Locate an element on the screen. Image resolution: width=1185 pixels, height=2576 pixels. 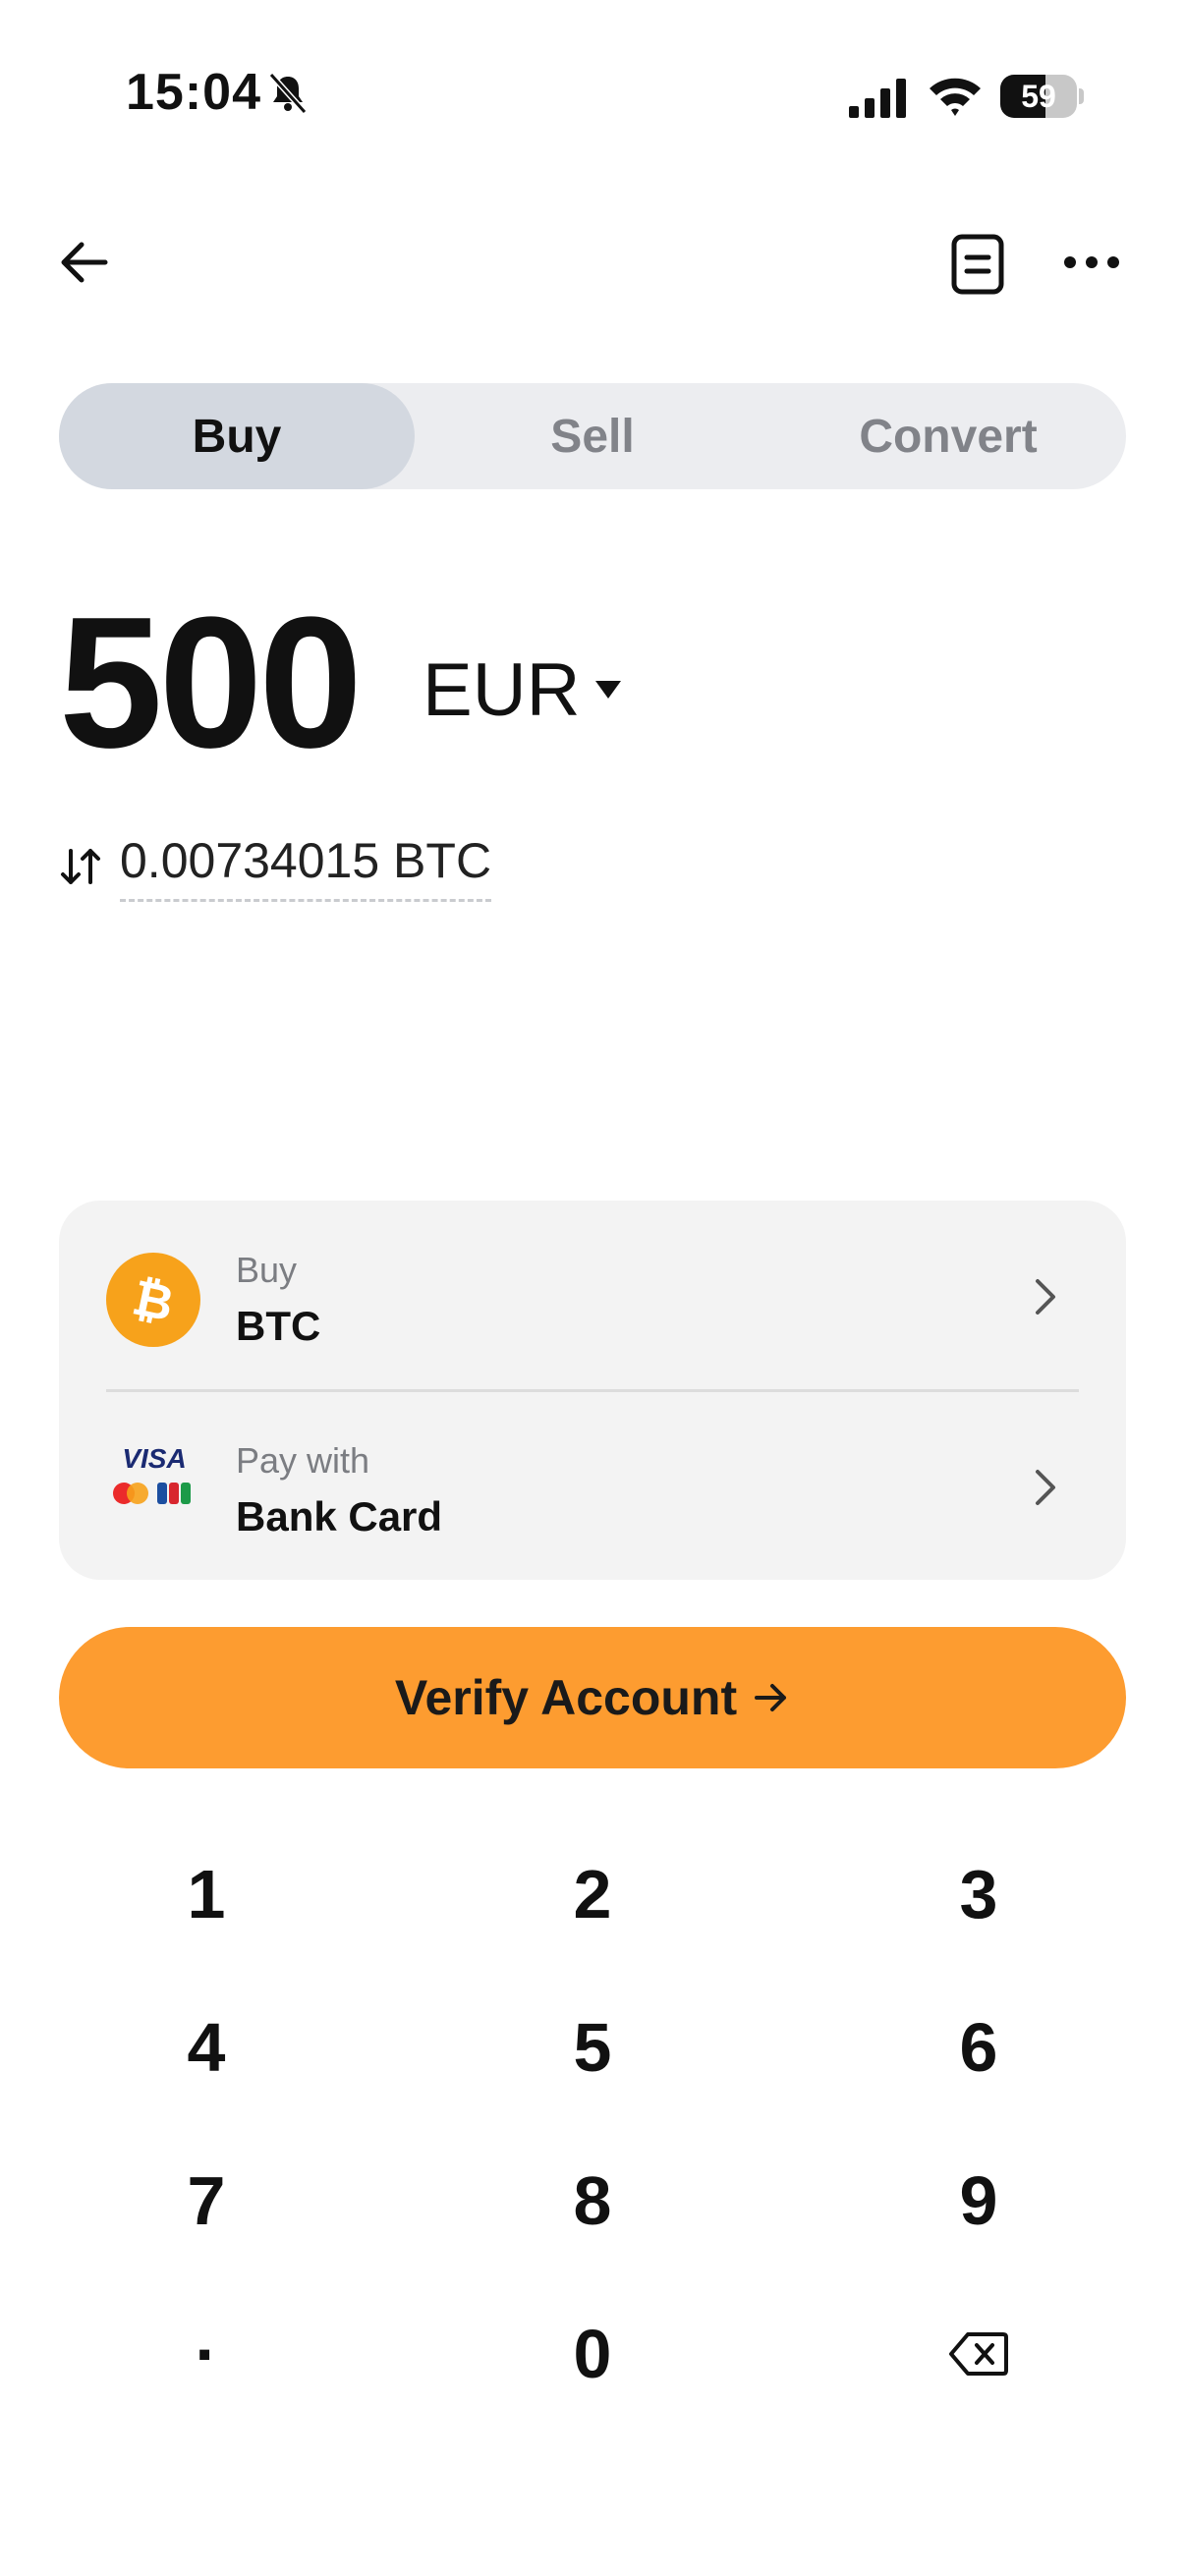
tab-sell: Sell is located at coordinates (592, 436).